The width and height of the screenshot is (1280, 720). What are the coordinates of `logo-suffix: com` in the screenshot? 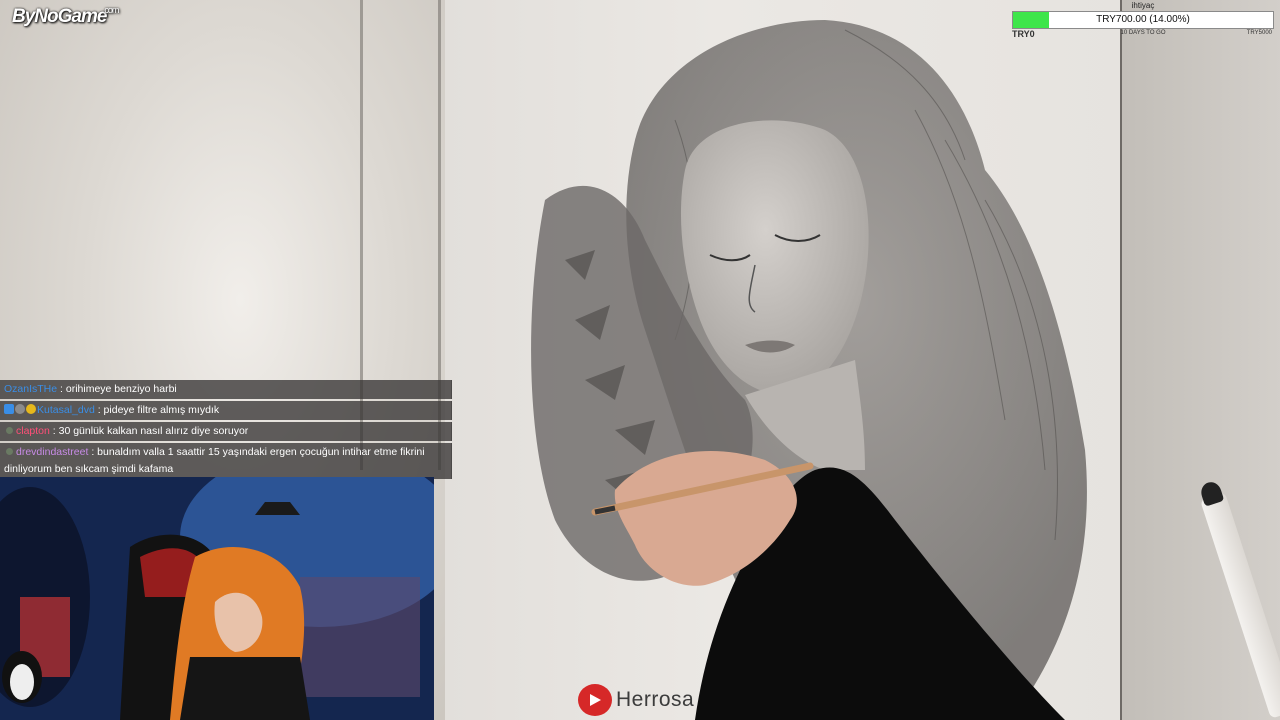 It's located at (111, 10).